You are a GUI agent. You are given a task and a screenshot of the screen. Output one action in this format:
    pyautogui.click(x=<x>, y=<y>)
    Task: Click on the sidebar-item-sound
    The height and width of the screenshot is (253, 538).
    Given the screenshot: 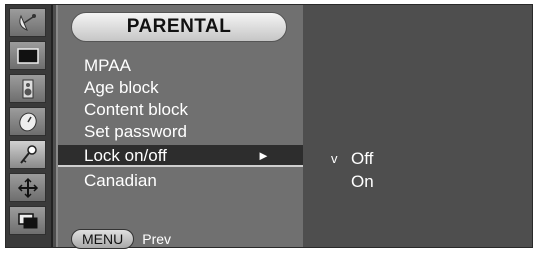 What is the action you would take?
    pyautogui.click(x=27, y=88)
    